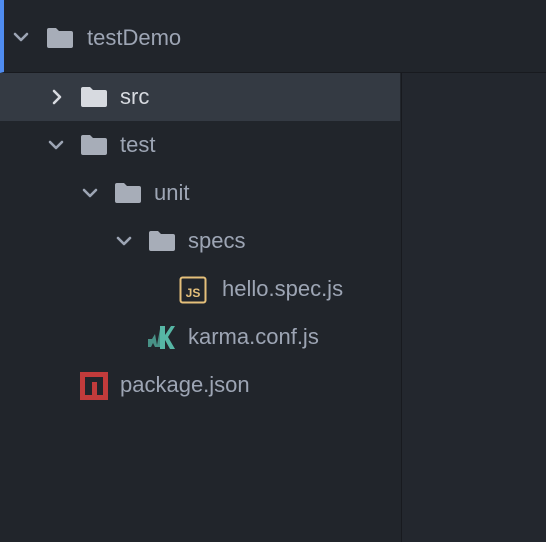 The width and height of the screenshot is (546, 542). What do you see at coordinates (283, 288) in the screenshot?
I see `tree-item-label: hello.spec.js` at bounding box center [283, 288].